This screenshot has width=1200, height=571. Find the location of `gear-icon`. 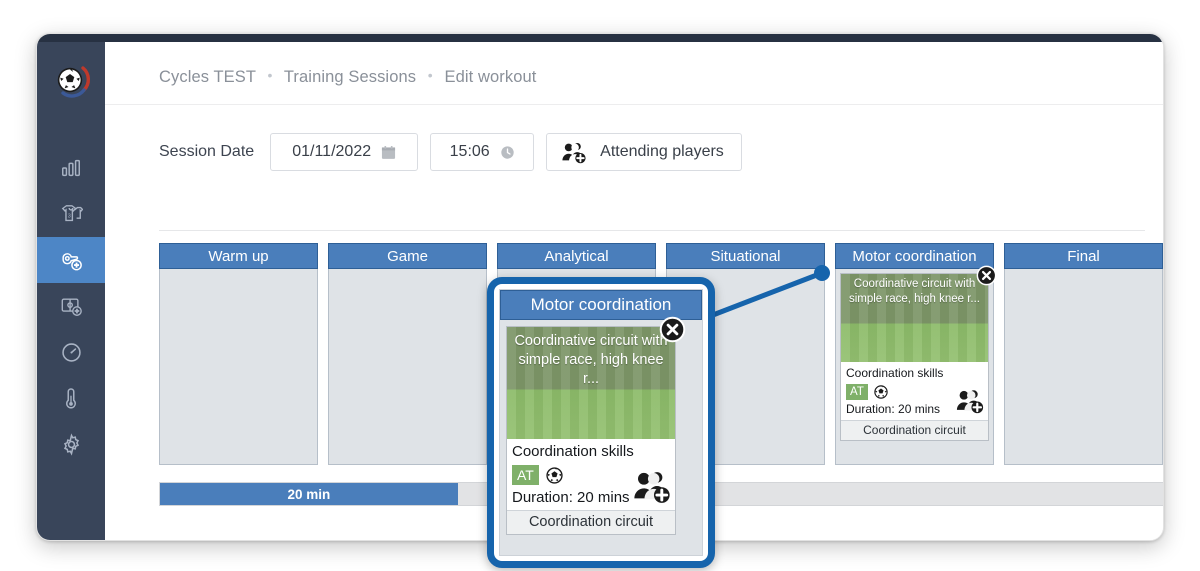

gear-icon is located at coordinates (71, 444).